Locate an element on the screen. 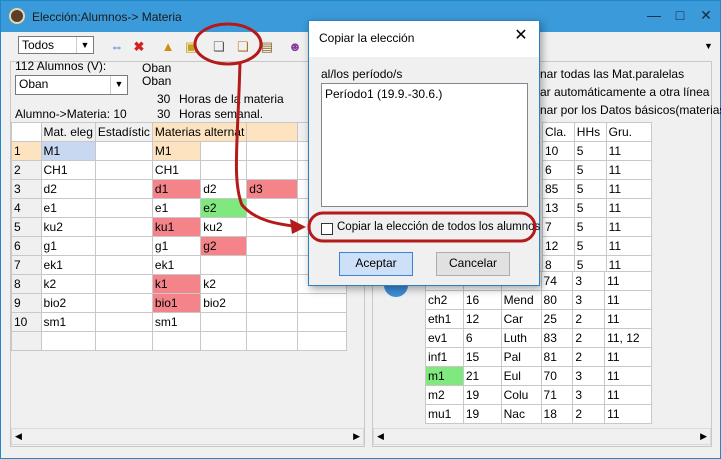 This screenshot has height=459, width=721. arrow-head-icon is located at coordinates (298, 226).